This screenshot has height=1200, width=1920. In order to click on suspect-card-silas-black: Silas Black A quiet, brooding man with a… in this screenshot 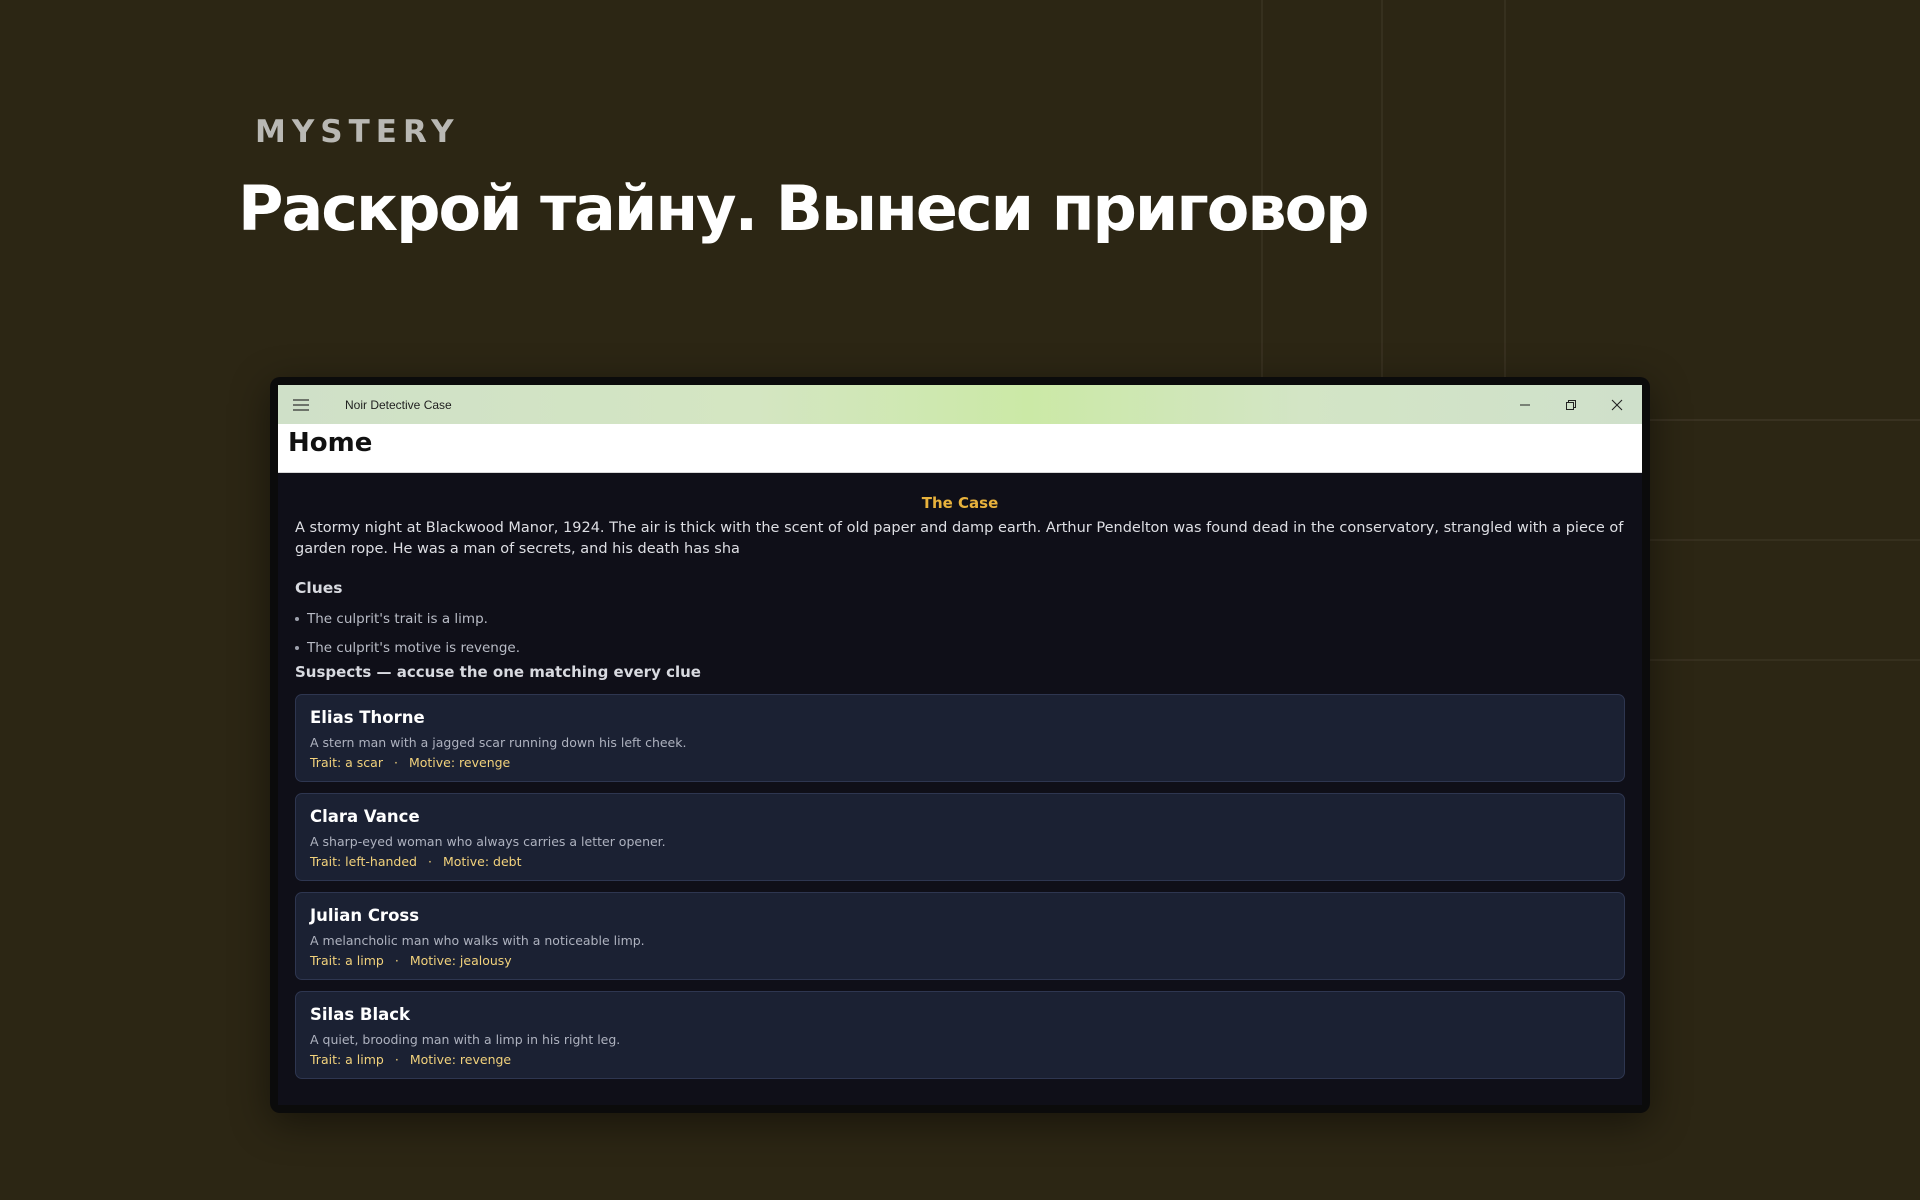, I will do `click(960, 1035)`.